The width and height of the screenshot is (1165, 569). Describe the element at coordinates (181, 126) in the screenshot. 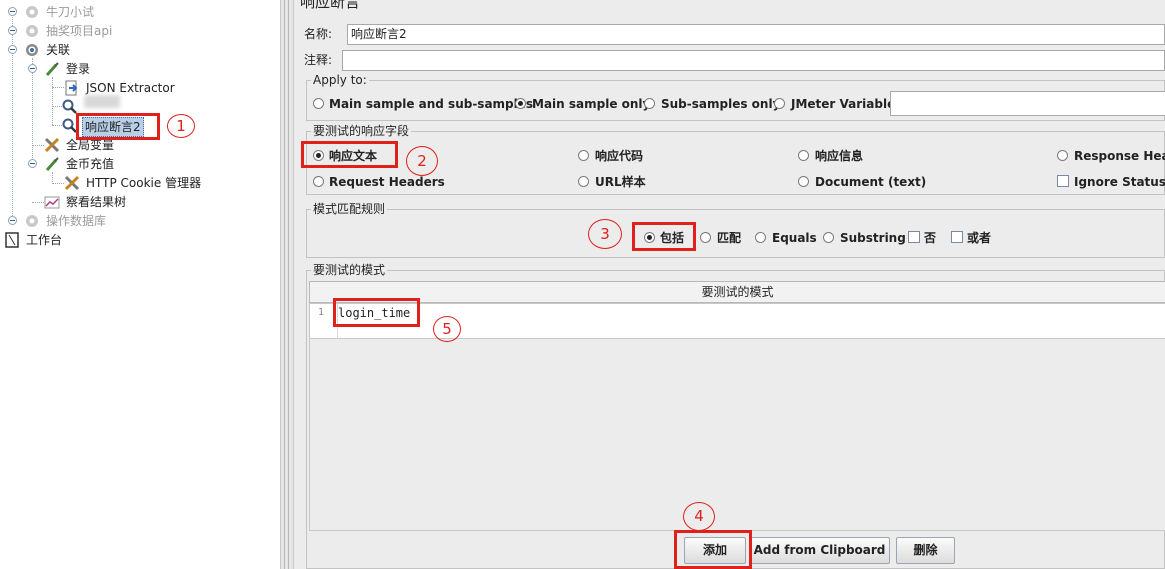

I see `annotation-marker: 1` at that location.